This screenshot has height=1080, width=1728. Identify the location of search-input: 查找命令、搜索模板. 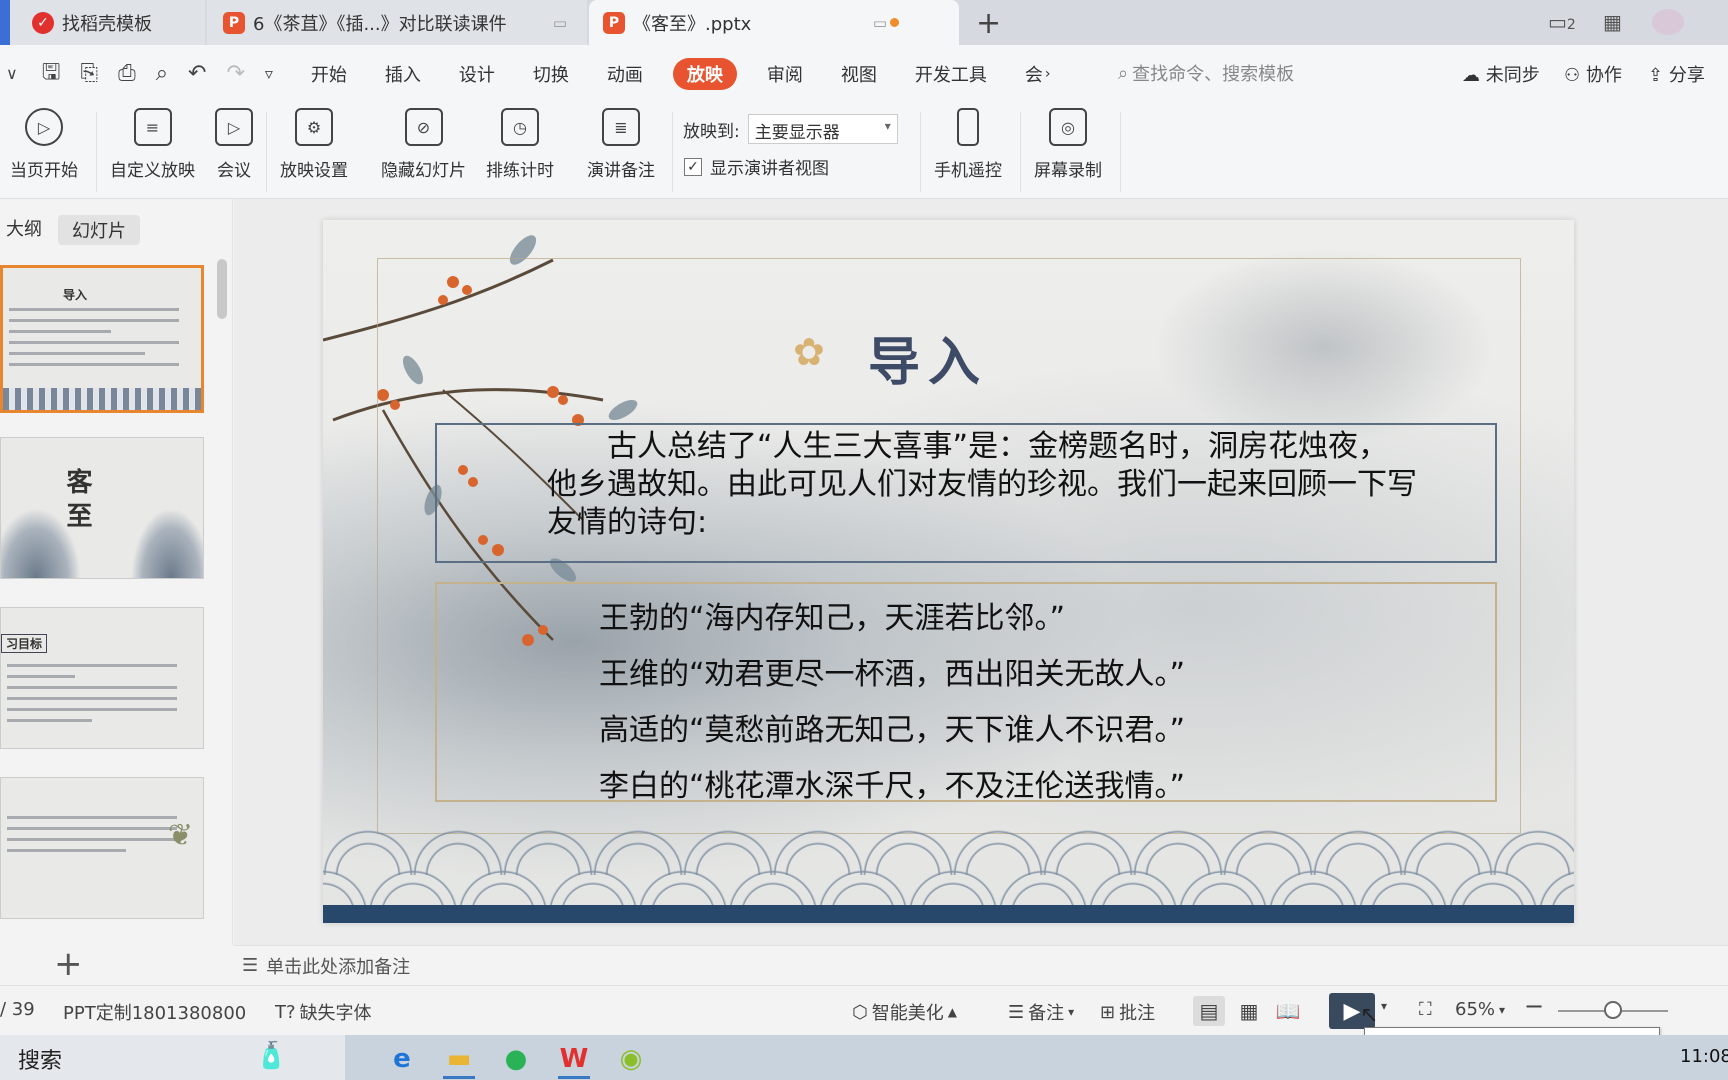
(1213, 73).